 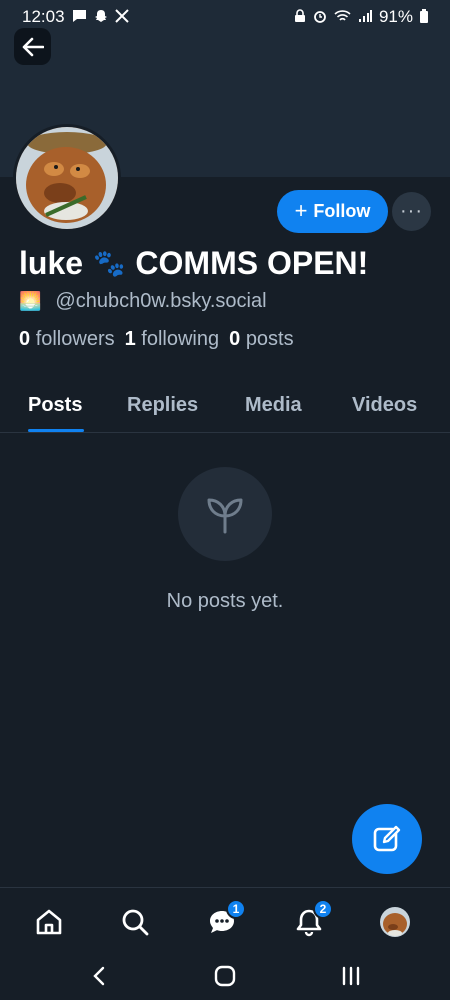 I want to click on status-left: 12:03, so click(x=75, y=17).